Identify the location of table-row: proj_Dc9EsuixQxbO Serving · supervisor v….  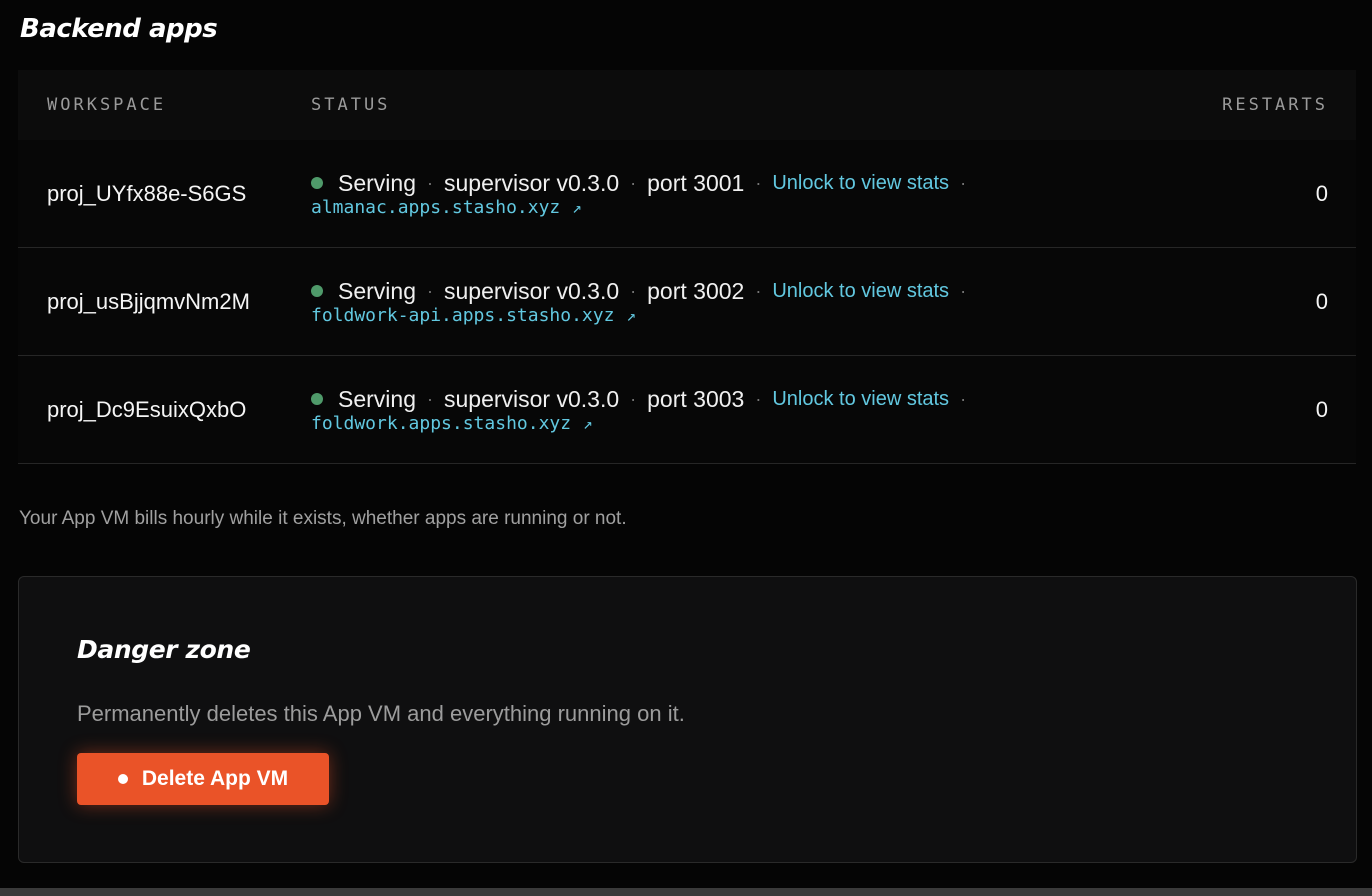
(687, 410).